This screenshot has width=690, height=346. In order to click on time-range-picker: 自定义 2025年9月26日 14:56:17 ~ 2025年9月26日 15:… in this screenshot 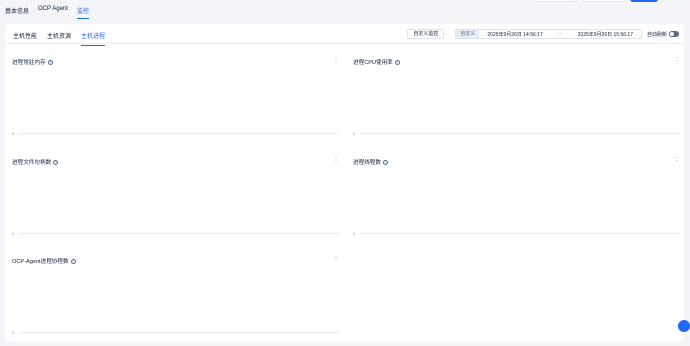, I will do `click(548, 34)`.